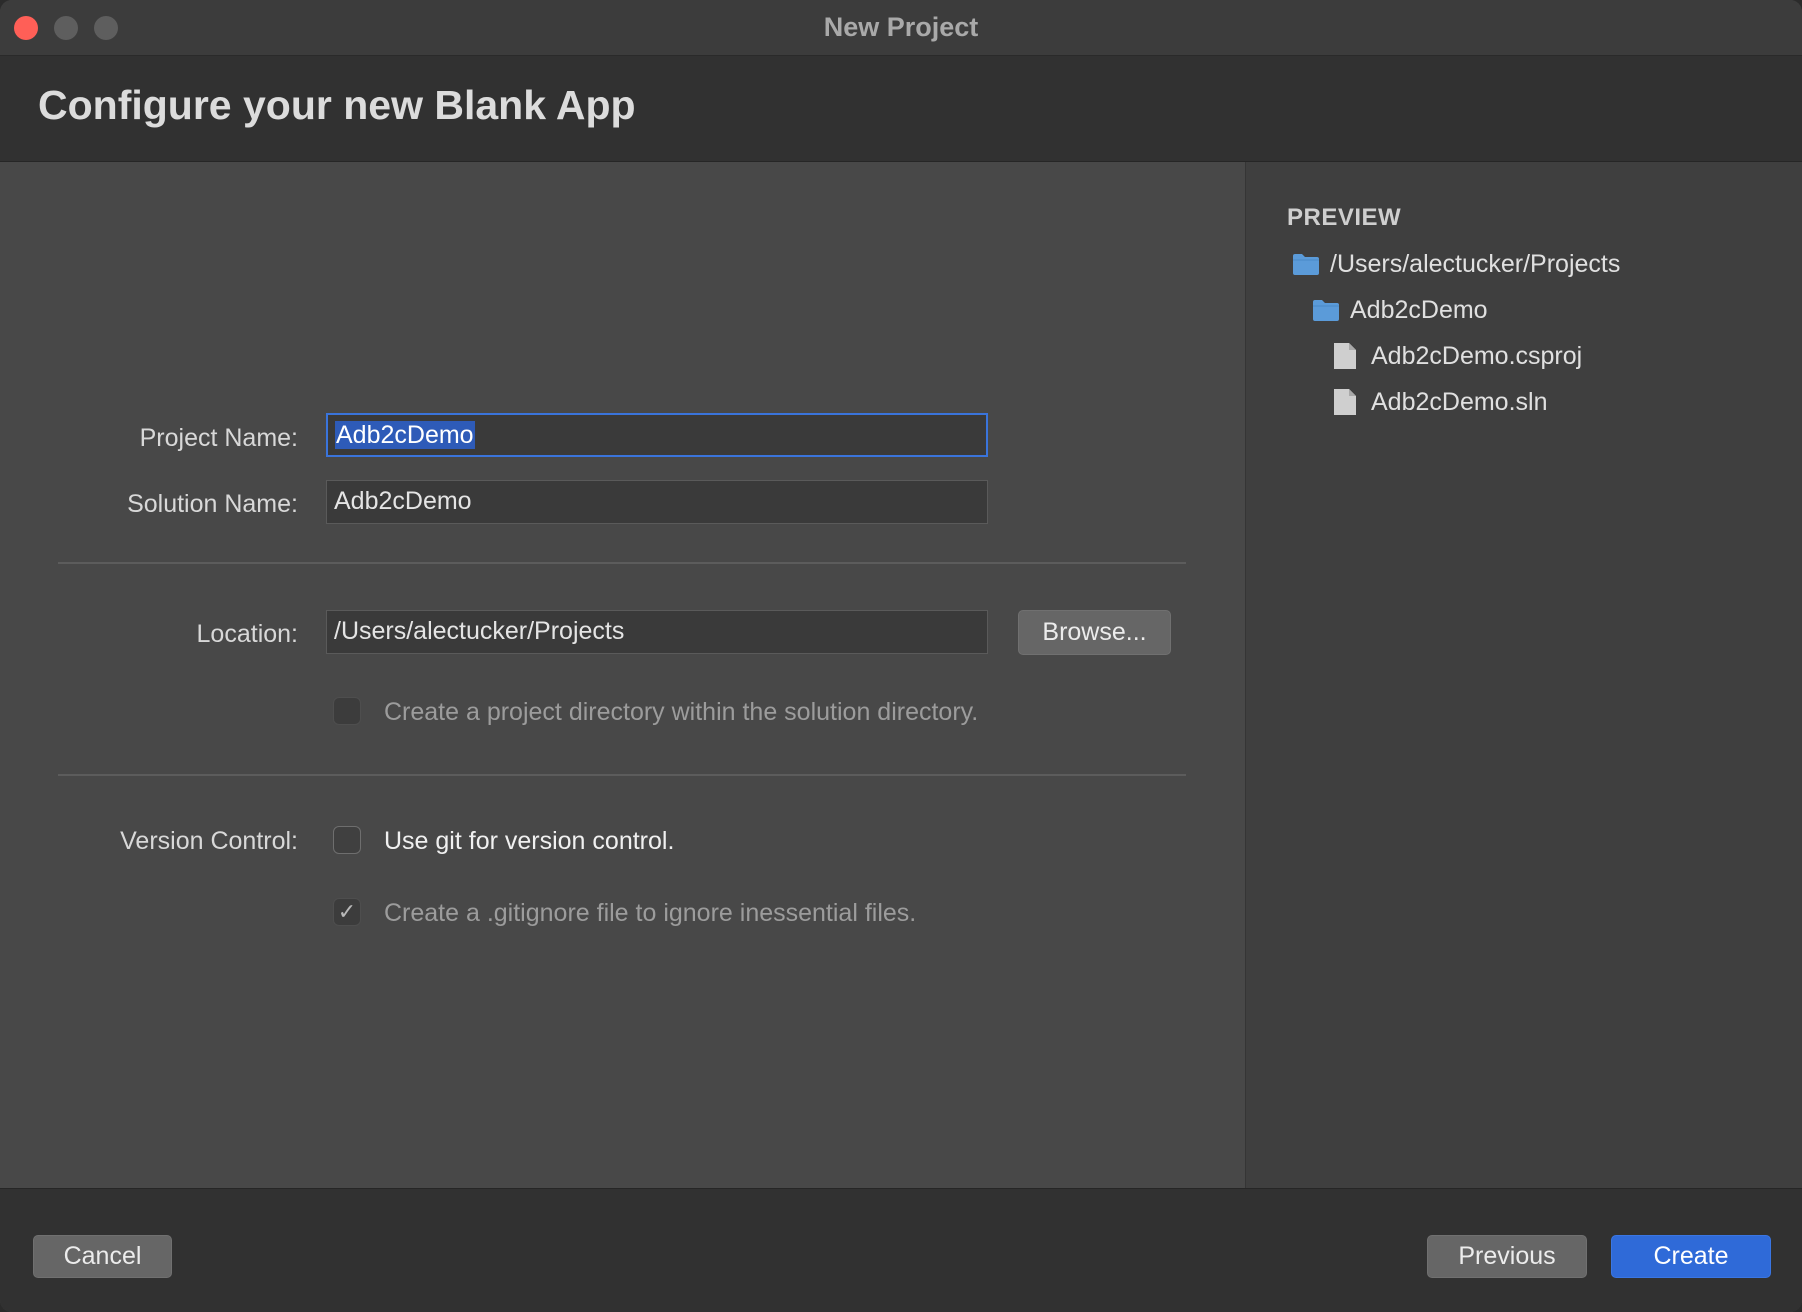  I want to click on location-input: /Users/alectucker/Projects, so click(657, 632).